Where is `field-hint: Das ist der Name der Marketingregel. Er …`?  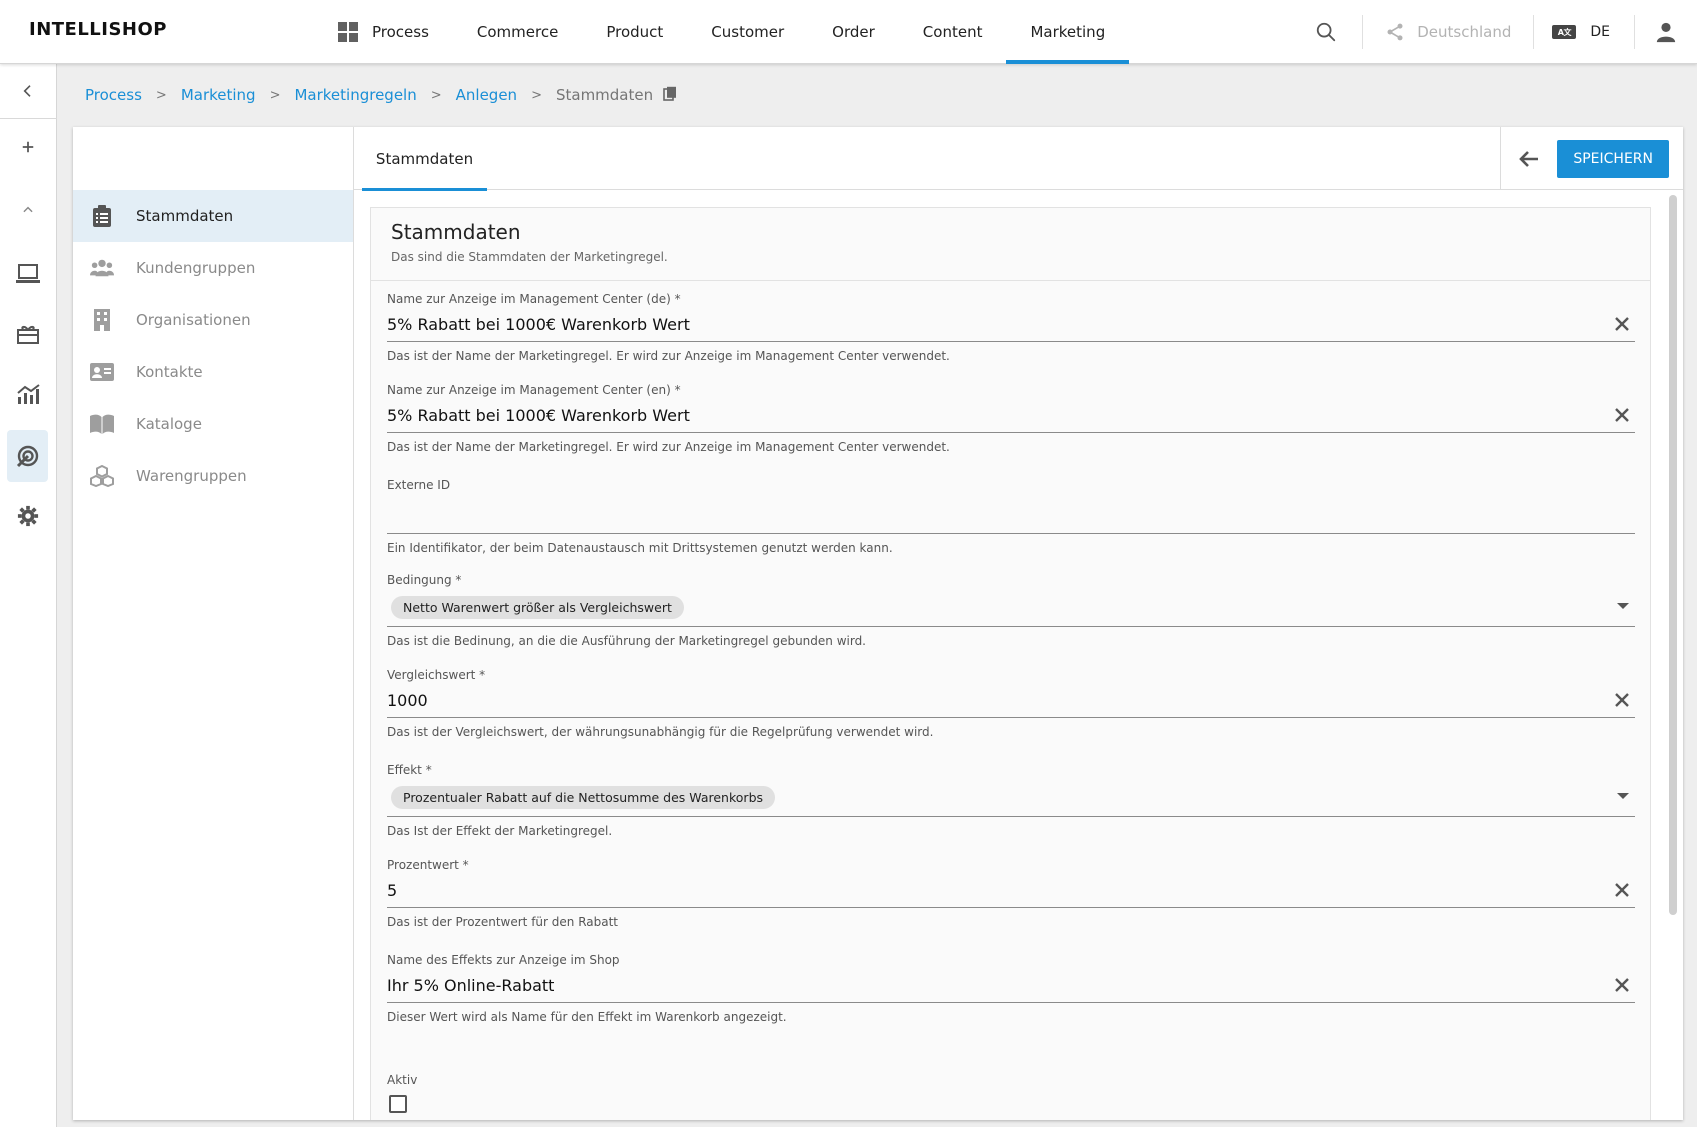
field-hint: Das ist der Name der Marketingregel. Er … is located at coordinates (668, 447).